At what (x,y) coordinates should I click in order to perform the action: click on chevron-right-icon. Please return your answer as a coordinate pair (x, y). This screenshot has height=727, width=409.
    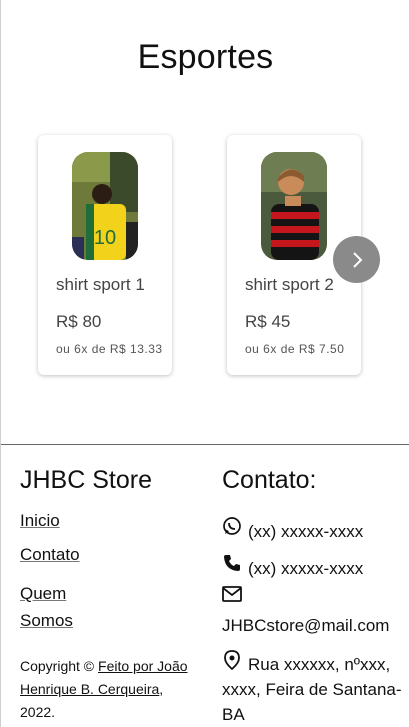
    Looking at the image, I should click on (357, 259).